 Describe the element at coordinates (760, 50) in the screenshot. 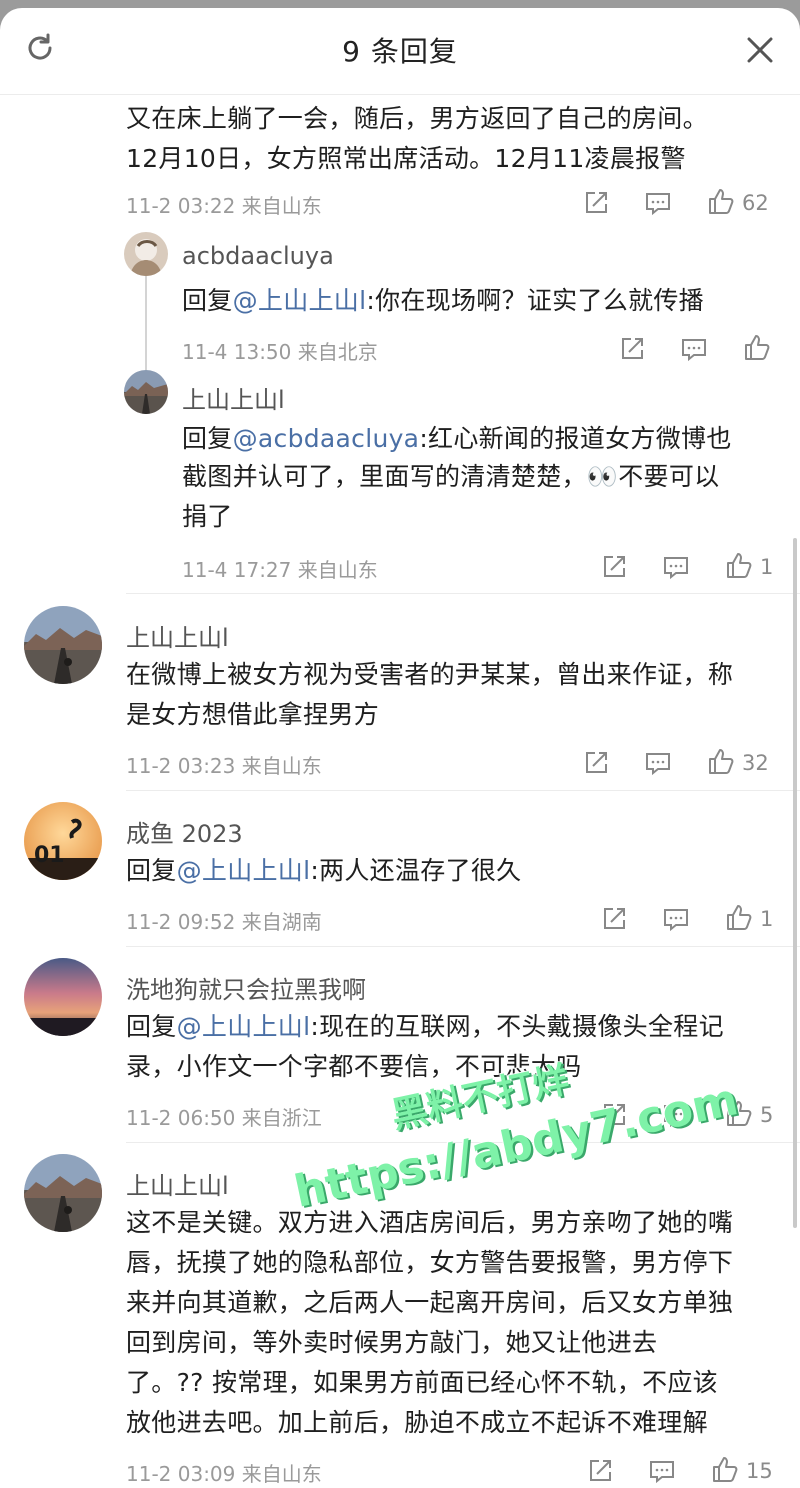

I see `close-icon` at that location.